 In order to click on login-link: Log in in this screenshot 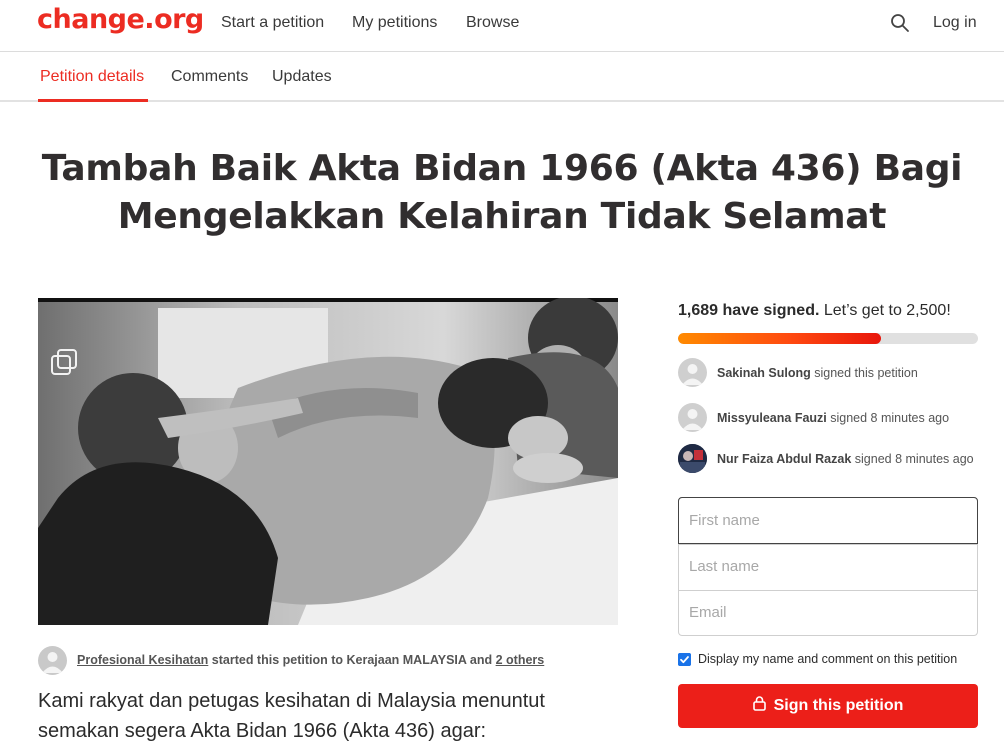, I will do `click(955, 23)`.